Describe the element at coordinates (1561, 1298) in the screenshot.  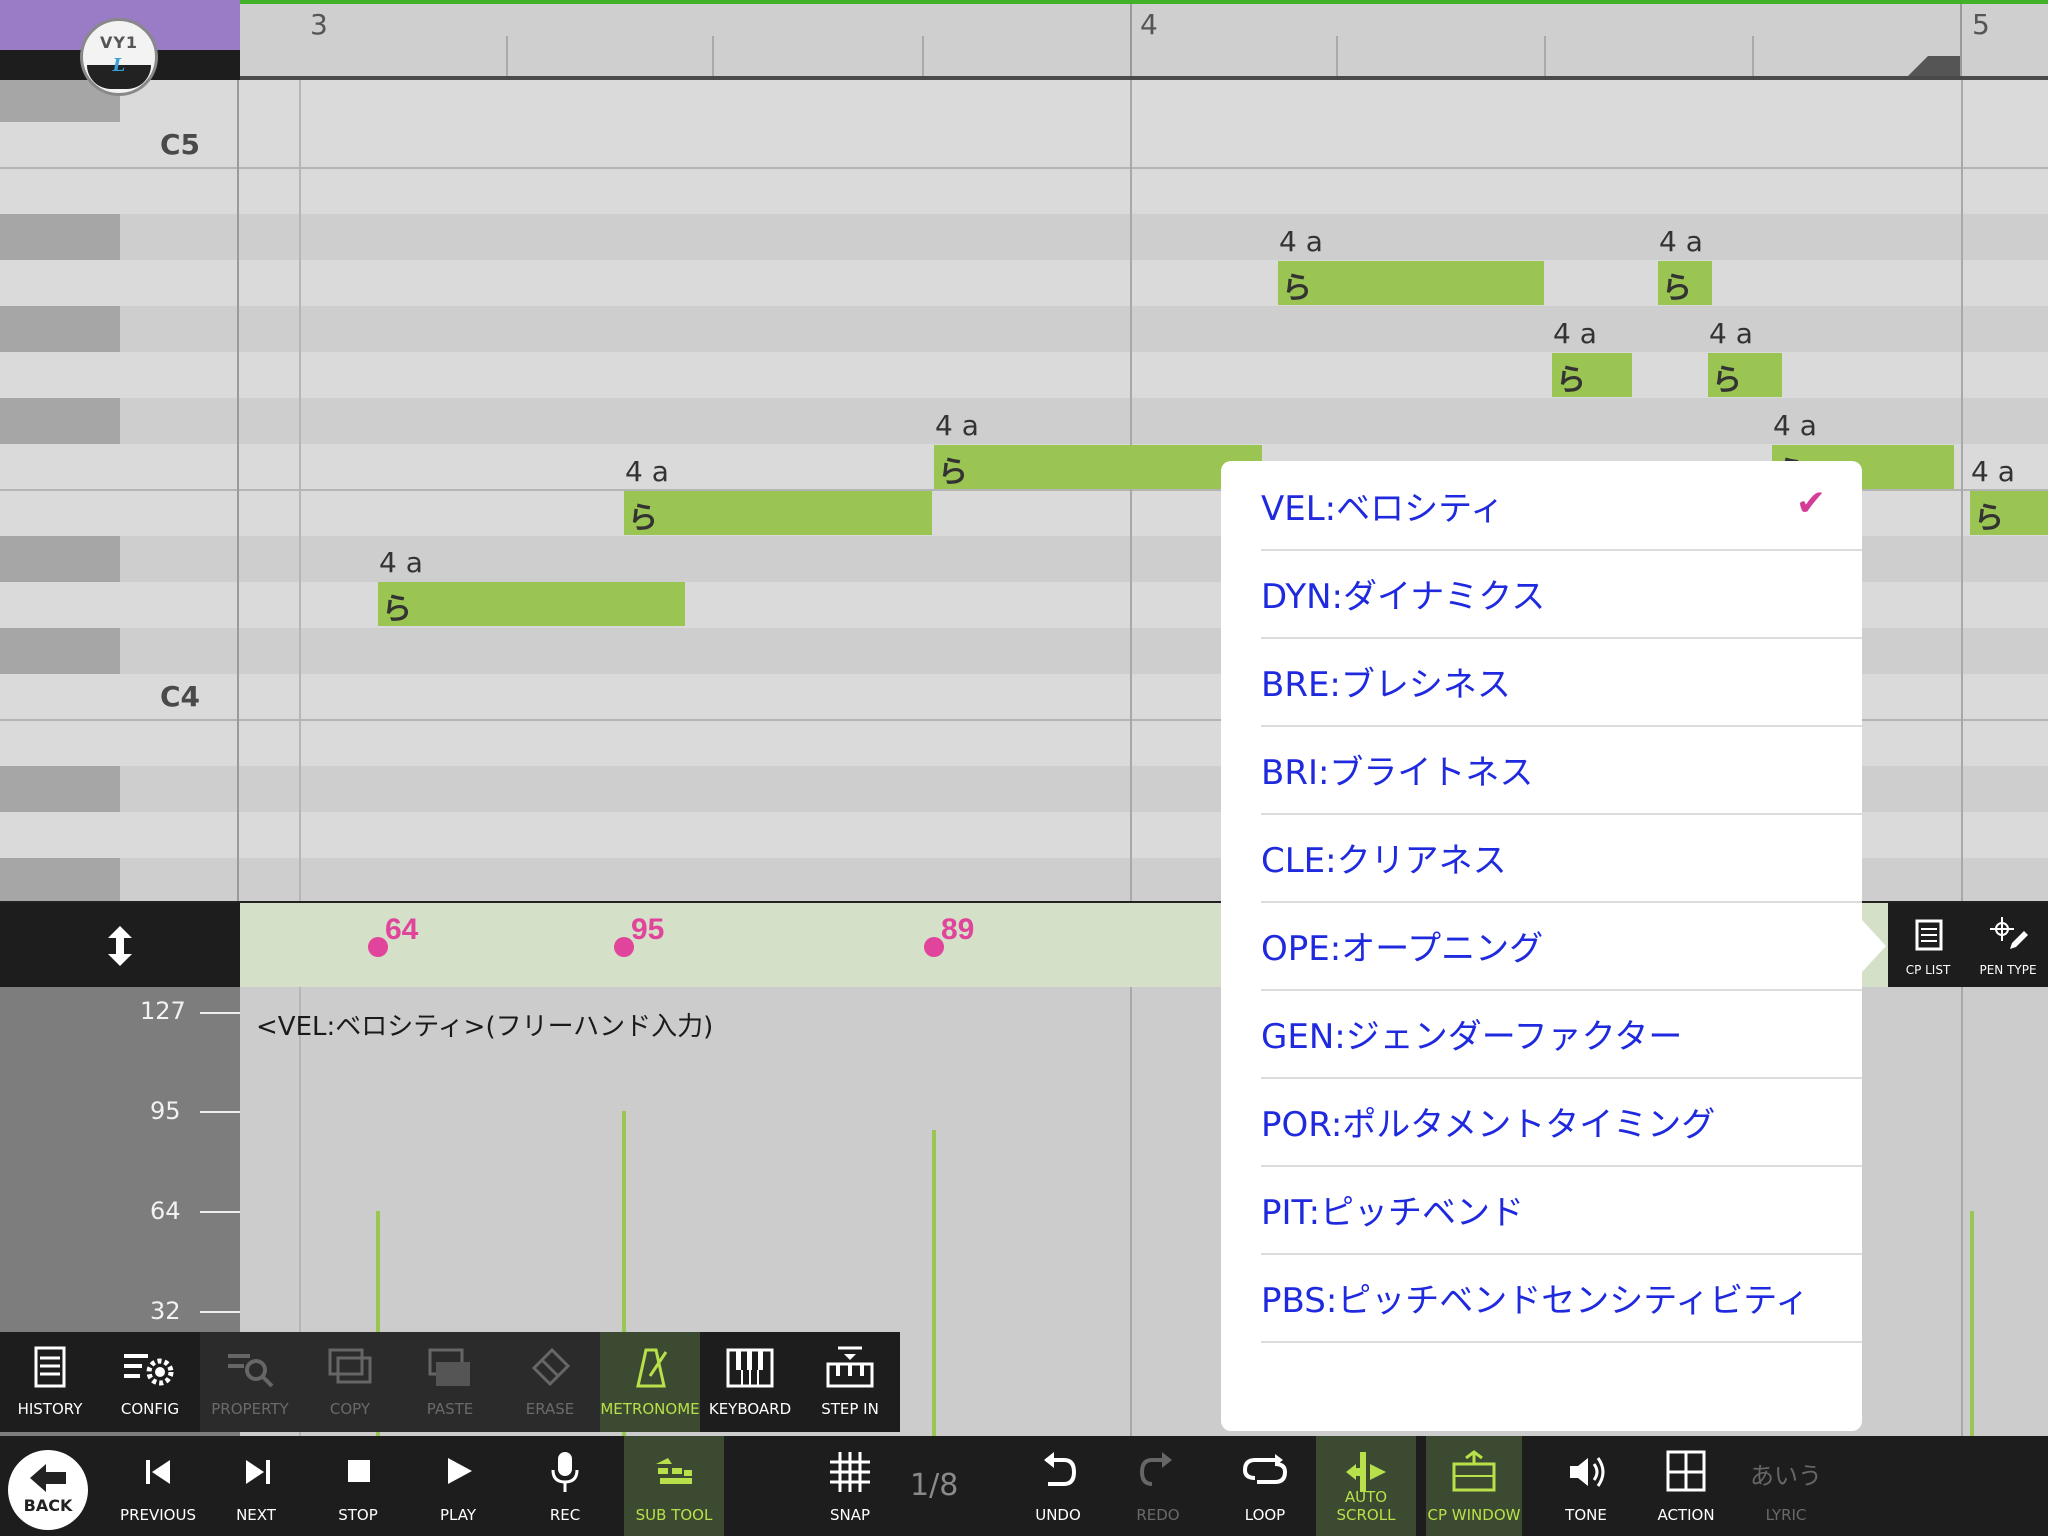
I see `menu-item-pbs: PBS:ピッチベンドセンシティビティ` at that location.